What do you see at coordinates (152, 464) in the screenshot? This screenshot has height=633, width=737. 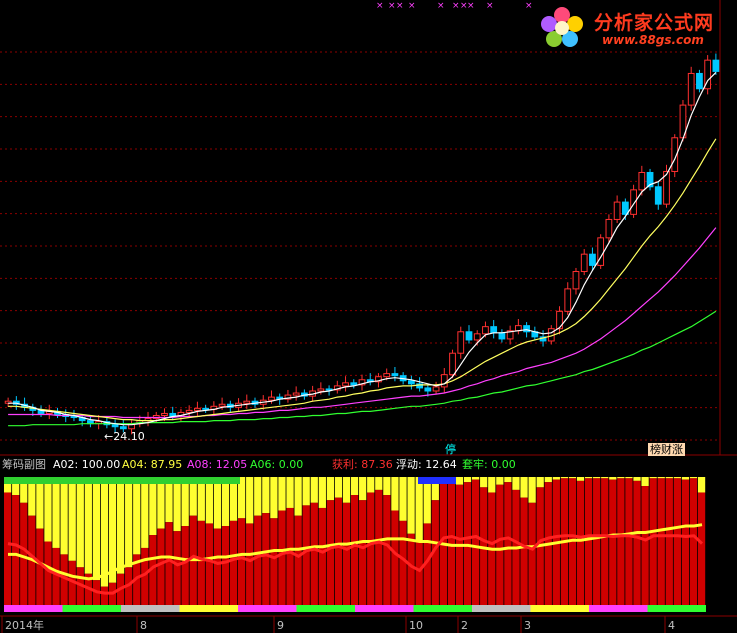 I see `indicator-a04: A04: 87.95` at bounding box center [152, 464].